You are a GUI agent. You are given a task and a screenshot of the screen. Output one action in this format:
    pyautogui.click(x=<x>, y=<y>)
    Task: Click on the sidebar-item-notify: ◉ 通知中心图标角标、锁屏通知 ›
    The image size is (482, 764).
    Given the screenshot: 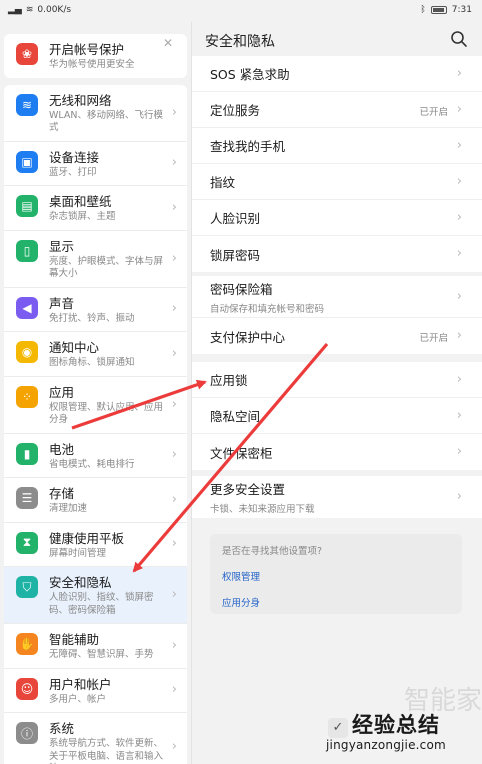 What is the action you would take?
    pyautogui.click(x=95, y=354)
    